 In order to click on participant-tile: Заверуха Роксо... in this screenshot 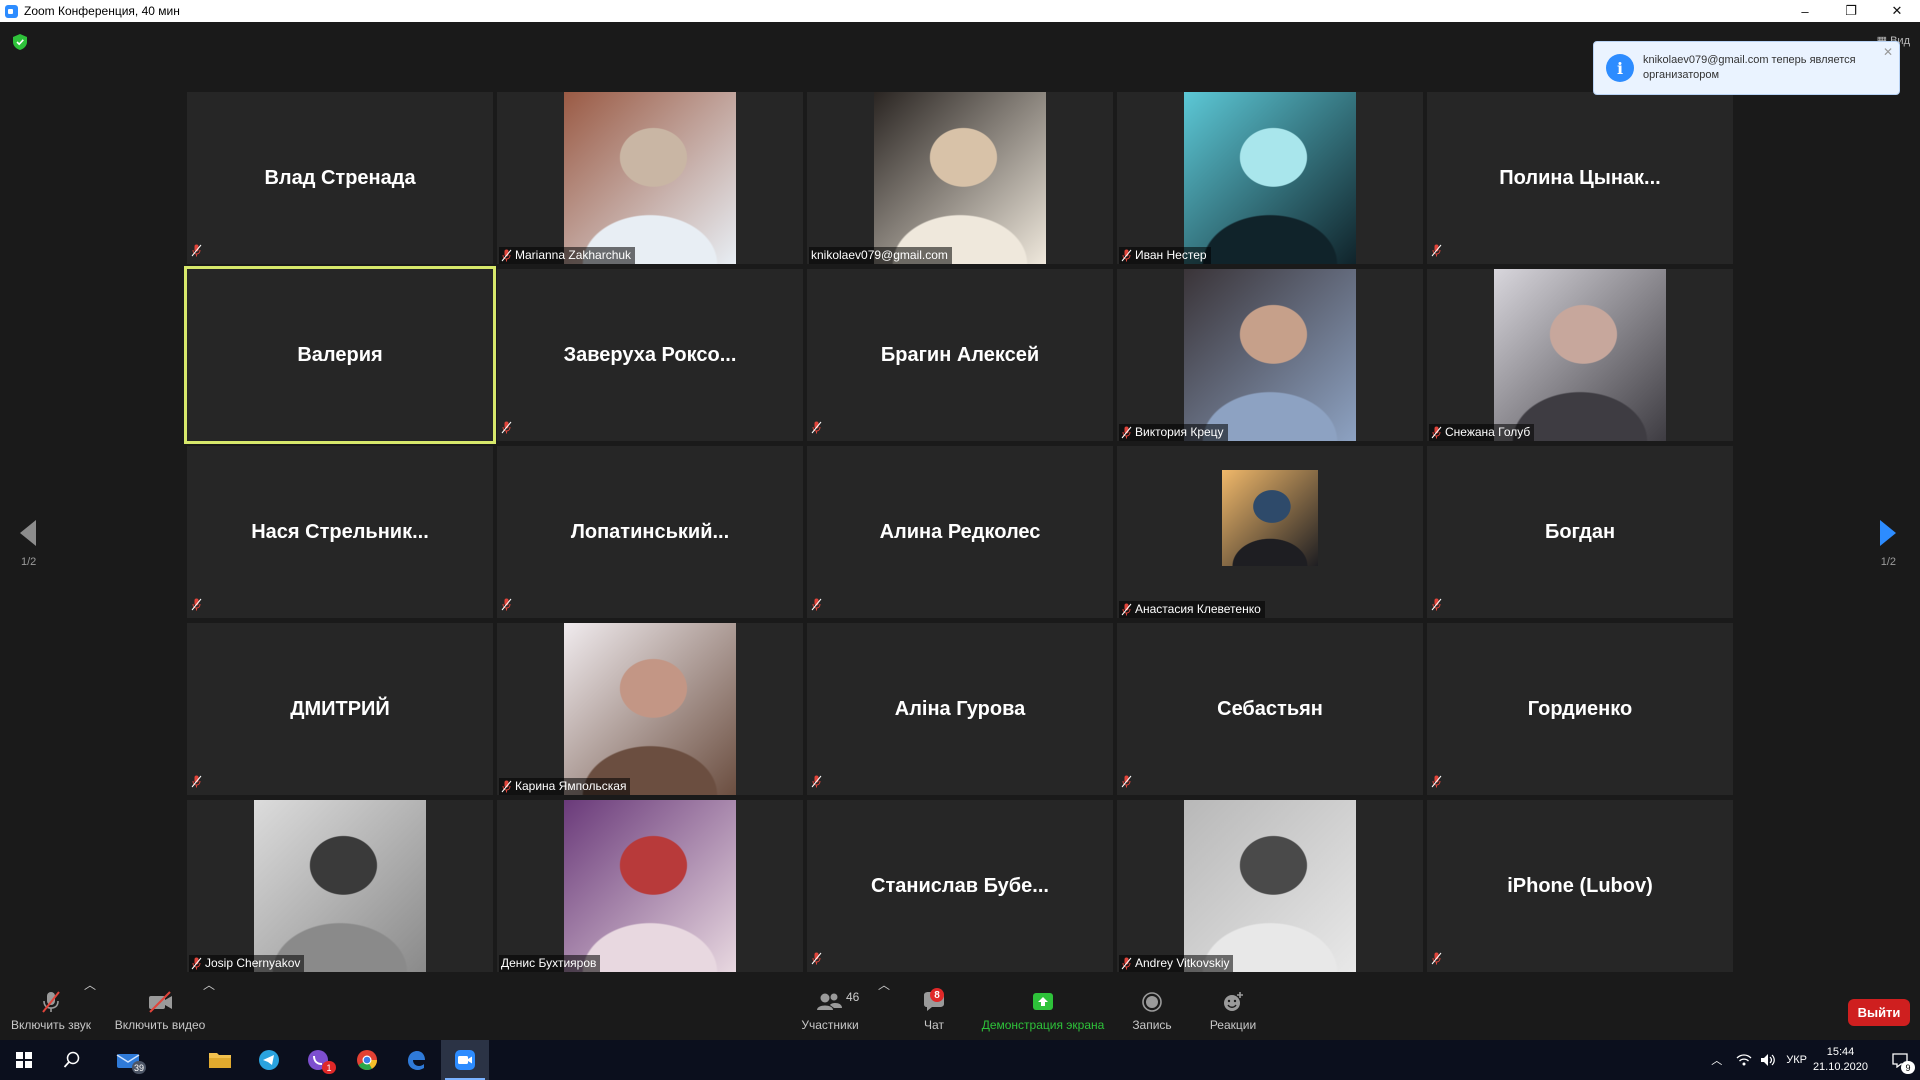, I will do `click(650, 355)`.